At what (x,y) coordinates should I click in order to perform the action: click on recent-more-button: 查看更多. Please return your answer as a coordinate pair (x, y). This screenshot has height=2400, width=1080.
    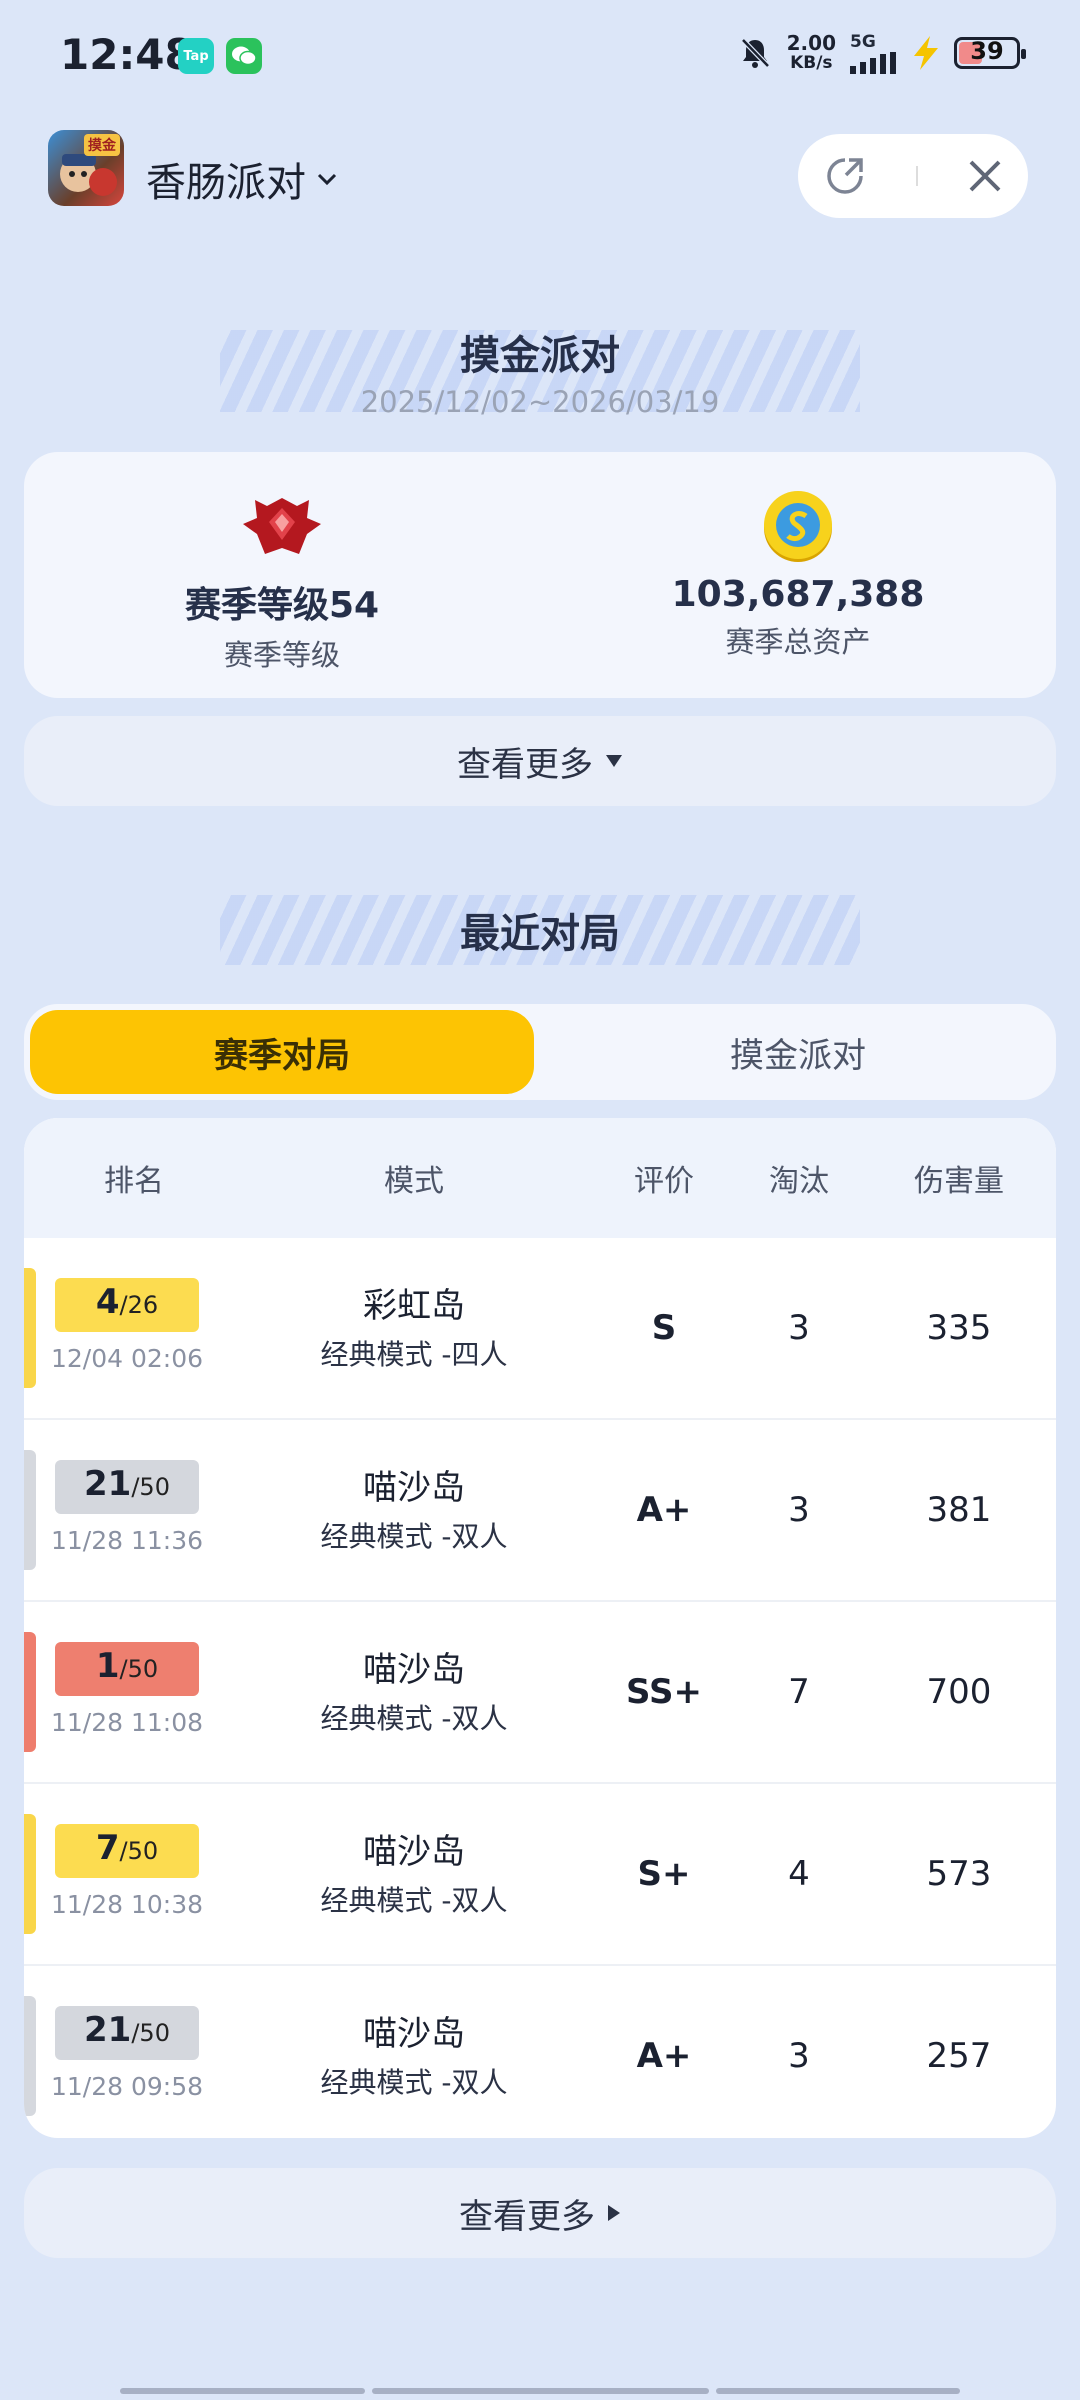
    Looking at the image, I should click on (540, 2213).